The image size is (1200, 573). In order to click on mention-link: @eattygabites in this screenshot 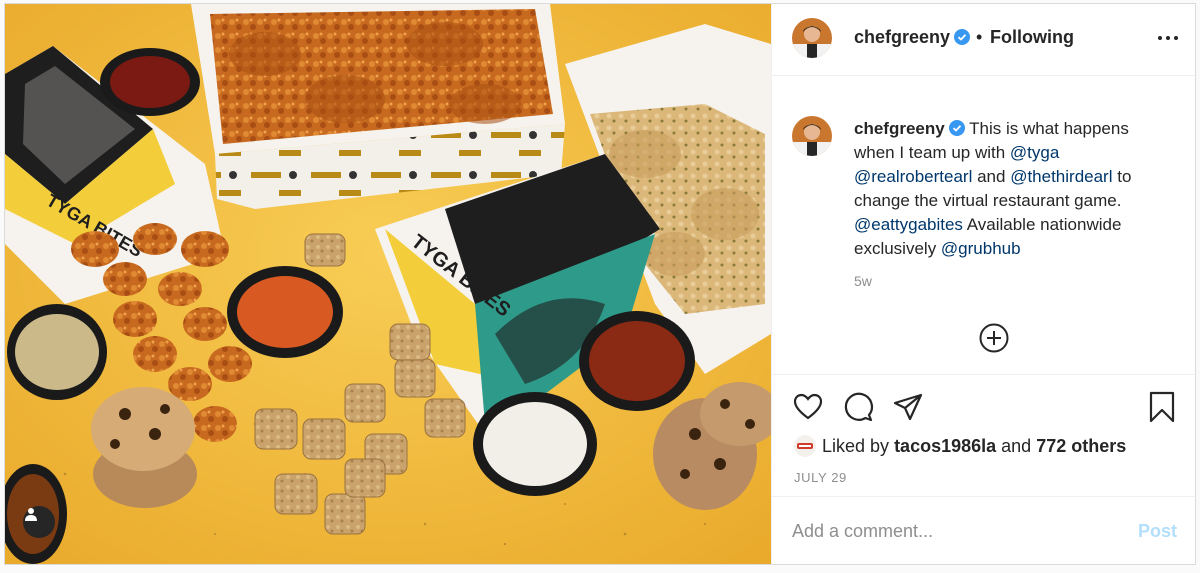, I will do `click(908, 224)`.